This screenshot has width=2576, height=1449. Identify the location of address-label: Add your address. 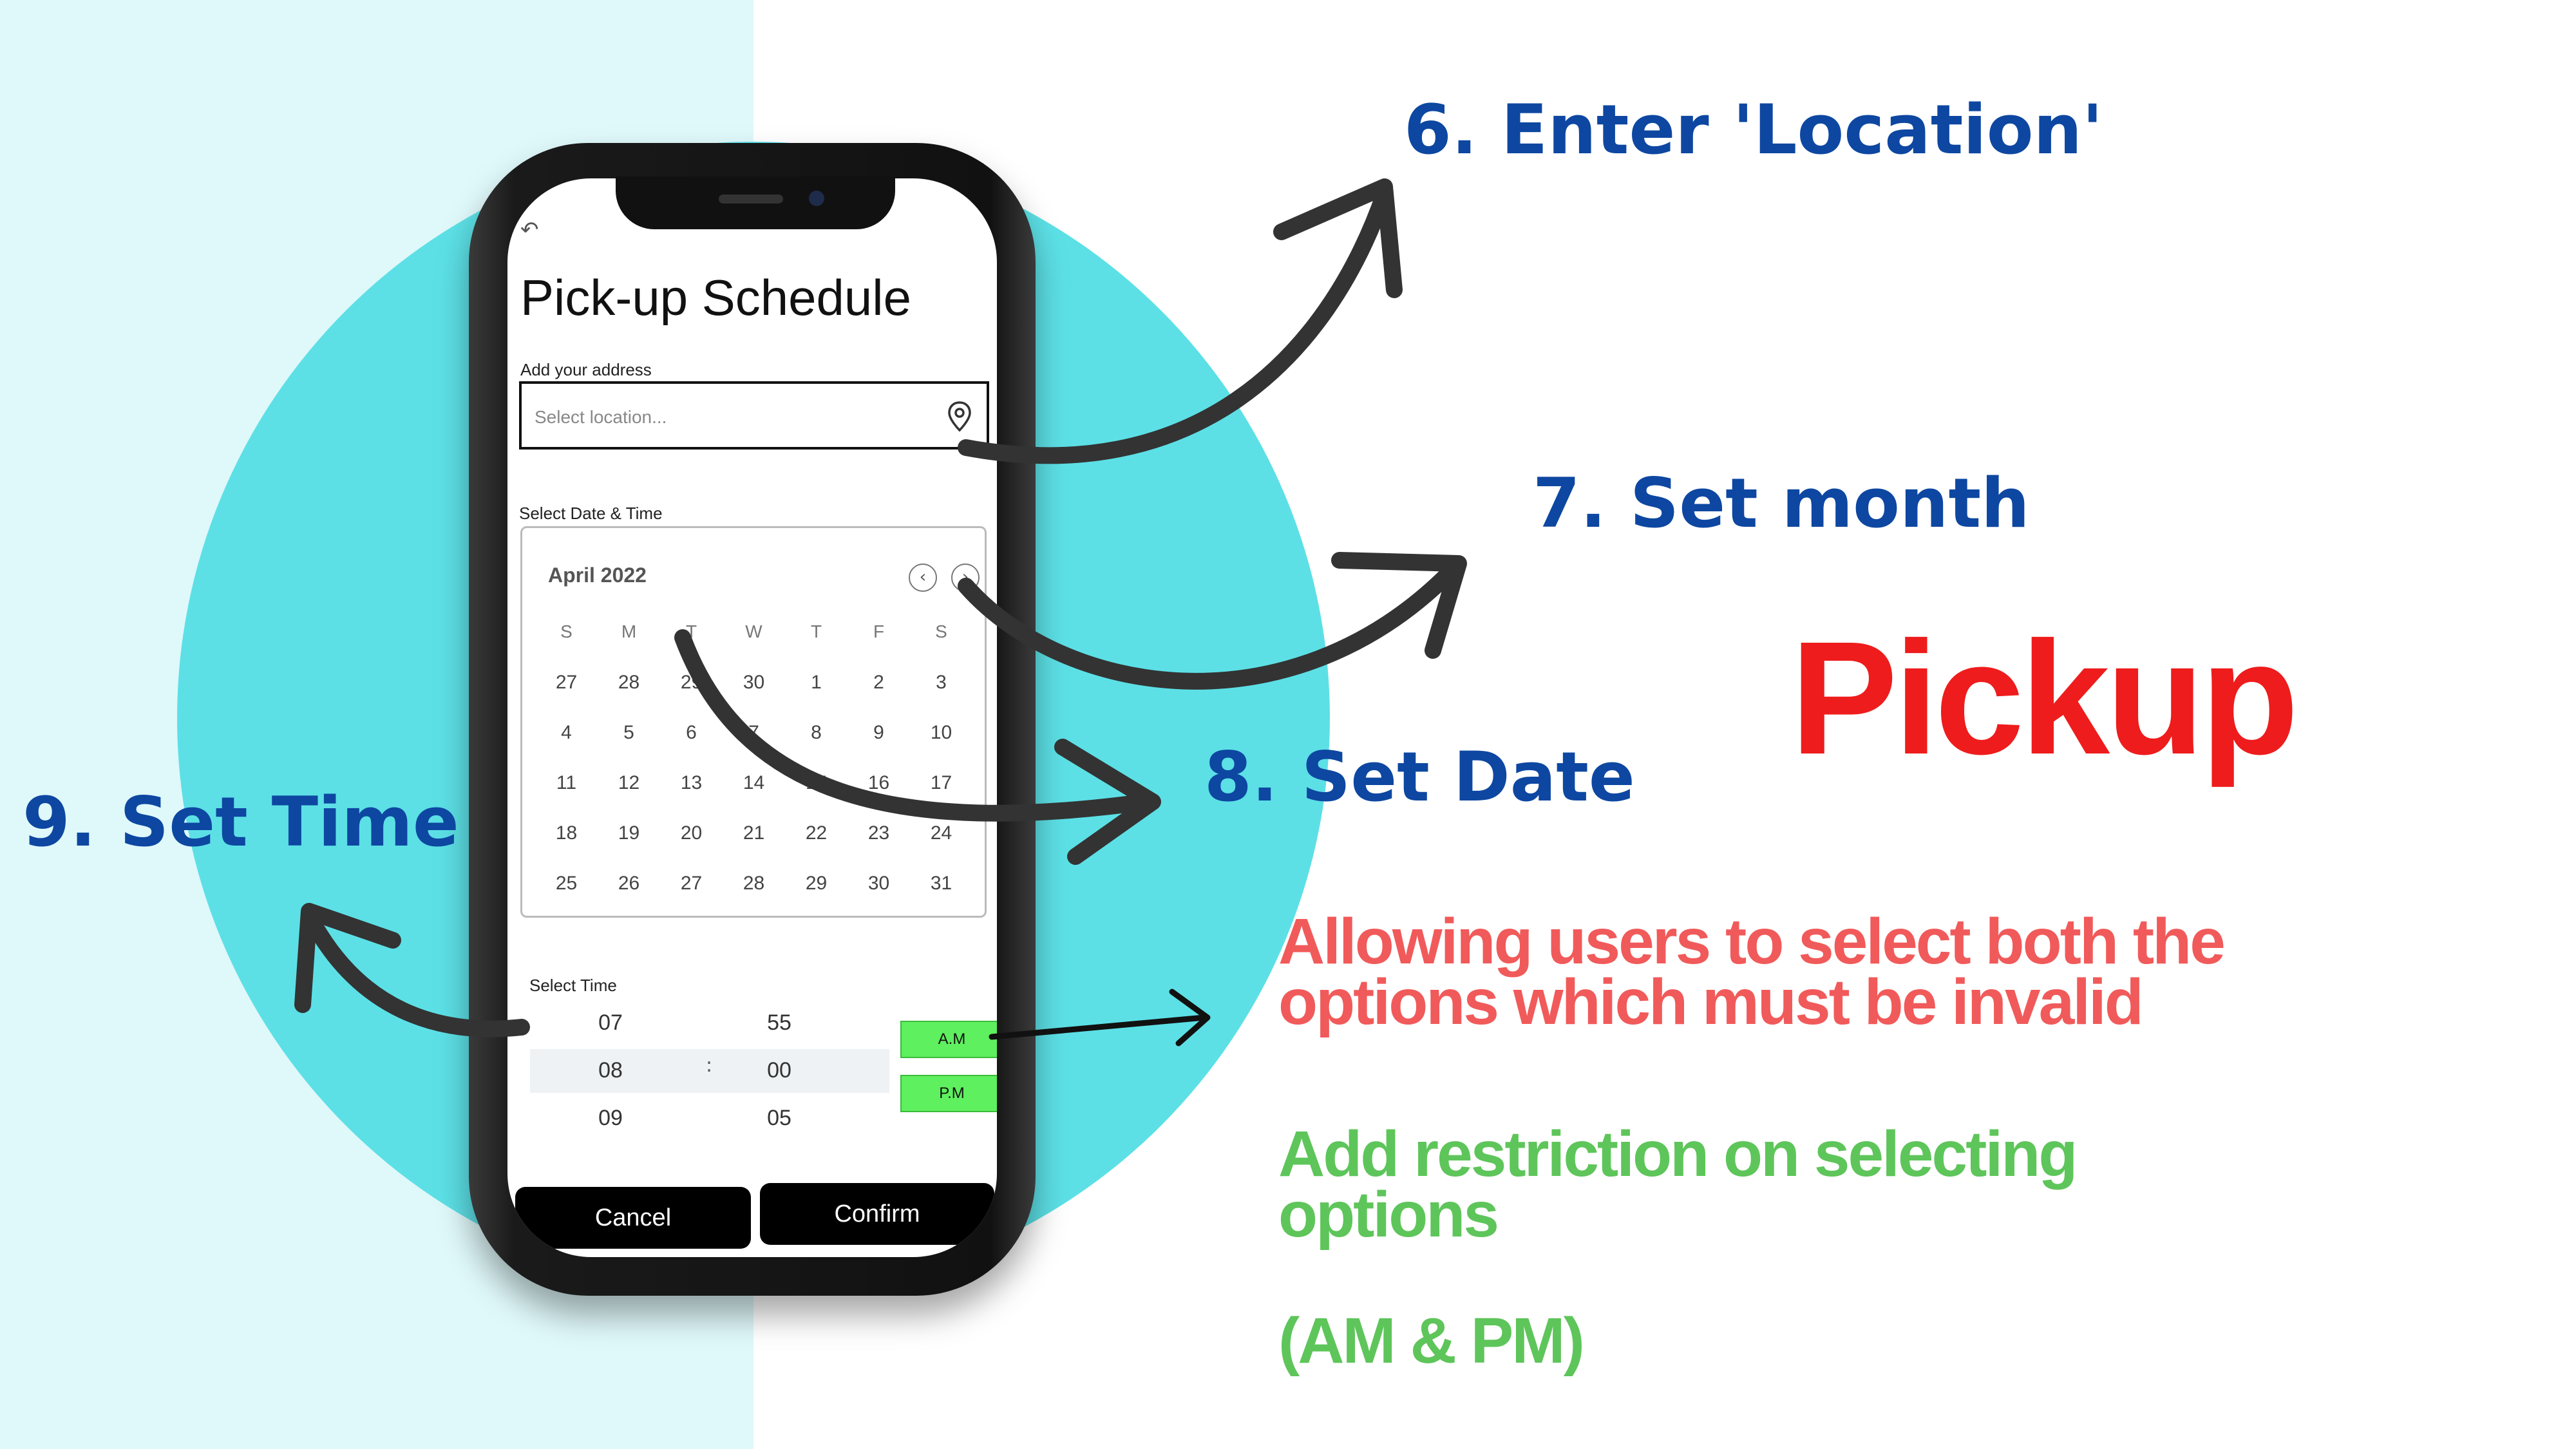
(586, 369).